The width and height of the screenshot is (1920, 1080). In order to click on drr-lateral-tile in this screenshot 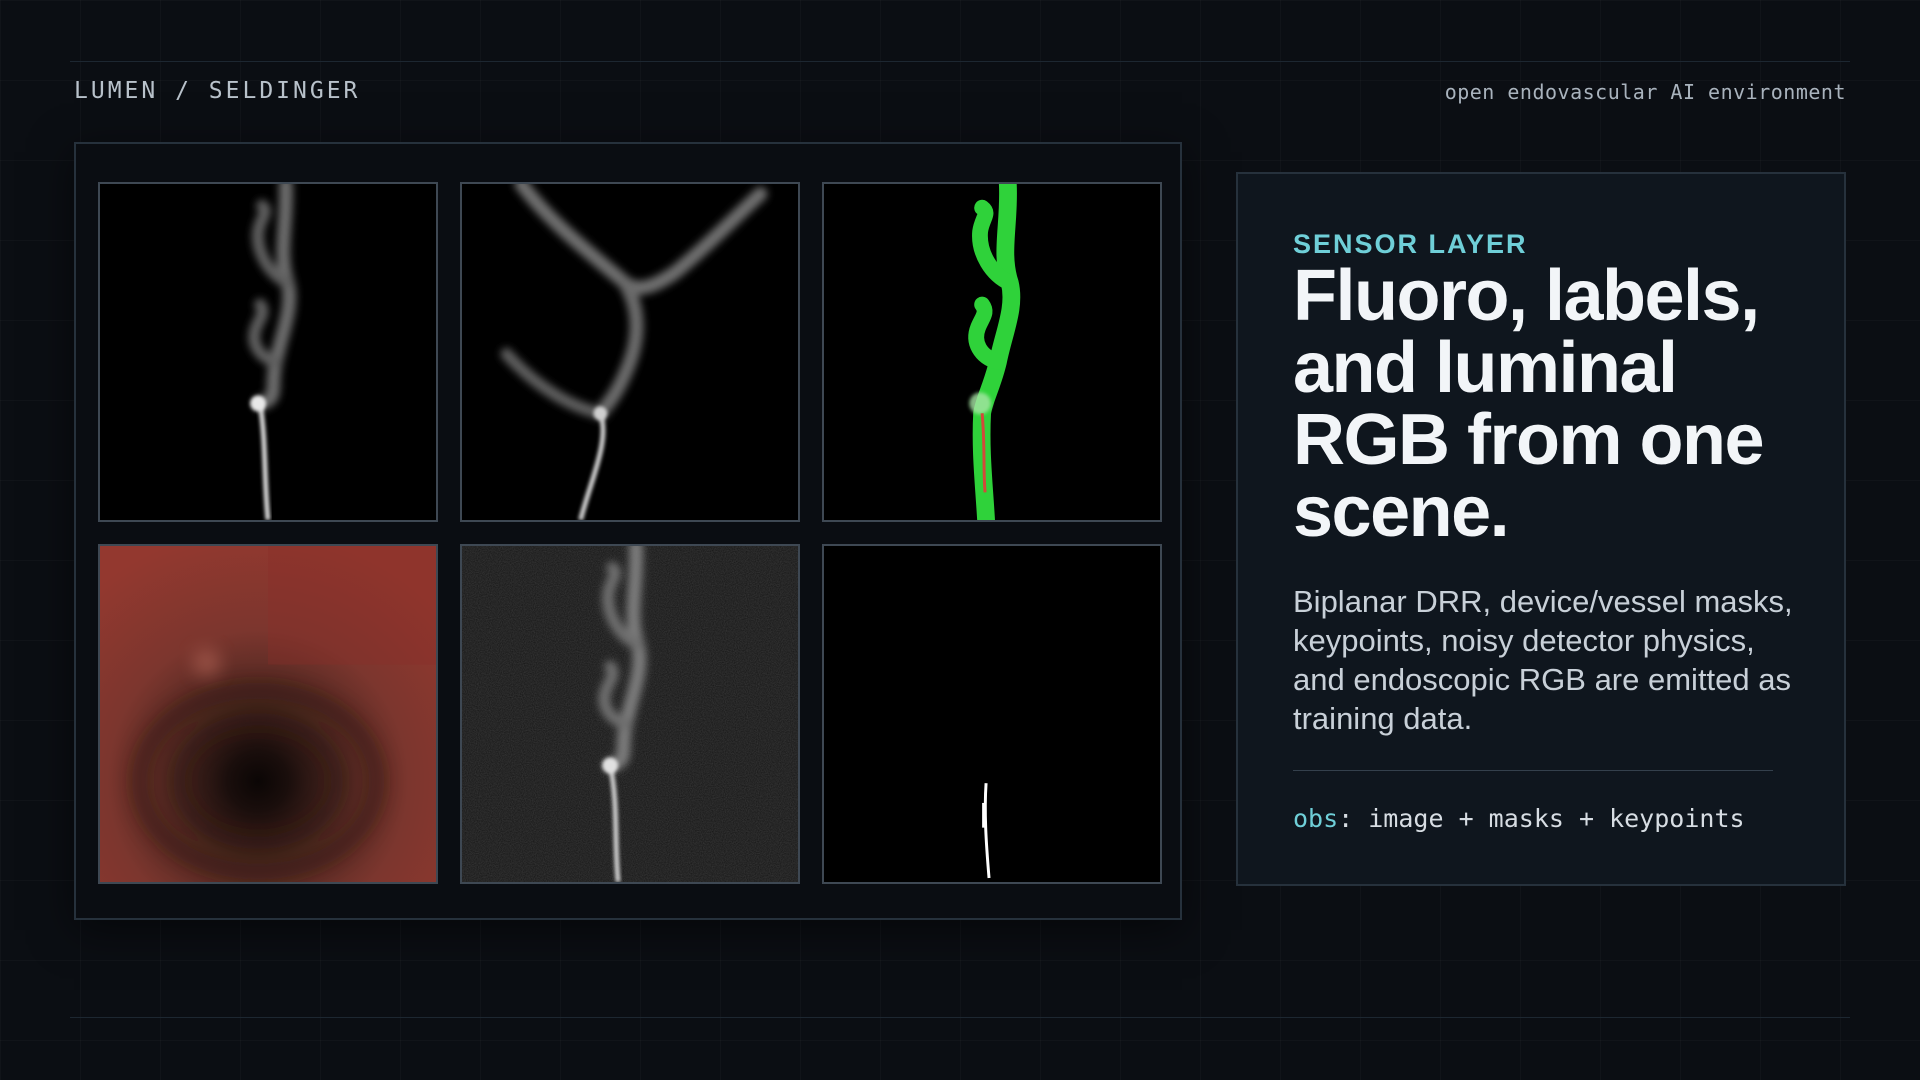, I will do `click(630, 352)`.